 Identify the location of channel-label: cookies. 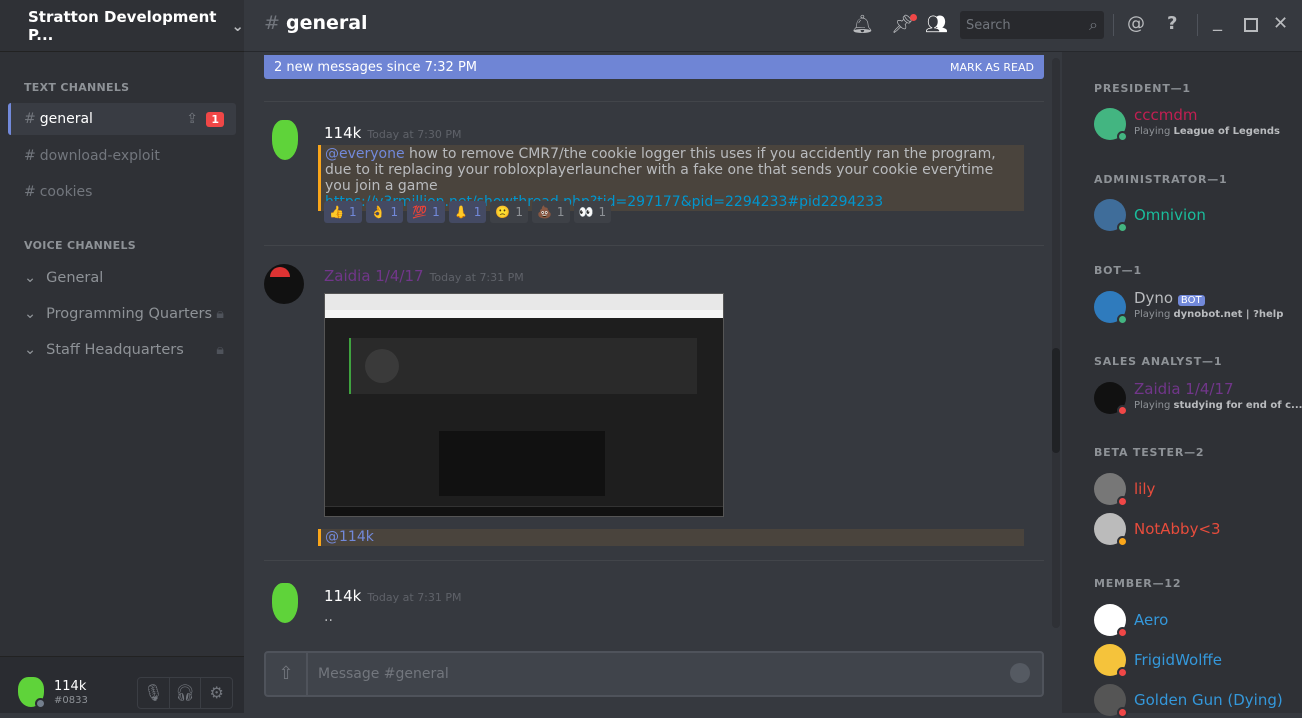
(66, 192).